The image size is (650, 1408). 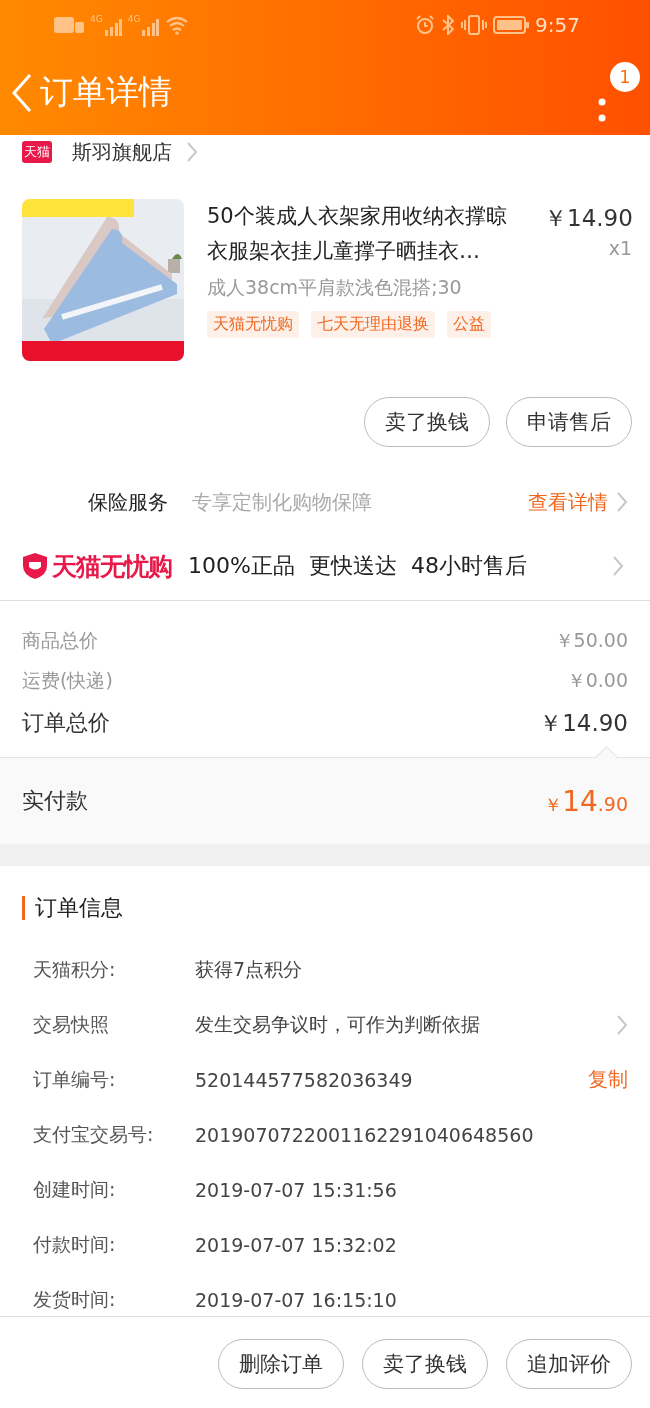 What do you see at coordinates (75, 1079) in the screenshot?
I see `info-label: 订单编号:` at bounding box center [75, 1079].